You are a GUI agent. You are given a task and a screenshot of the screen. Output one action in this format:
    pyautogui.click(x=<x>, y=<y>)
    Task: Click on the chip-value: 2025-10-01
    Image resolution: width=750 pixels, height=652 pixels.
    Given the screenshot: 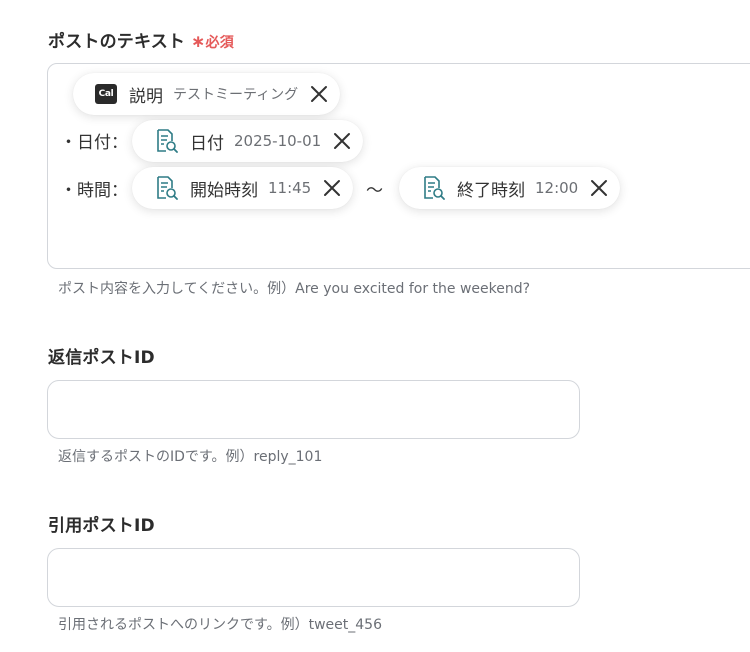 What is the action you would take?
    pyautogui.click(x=278, y=141)
    